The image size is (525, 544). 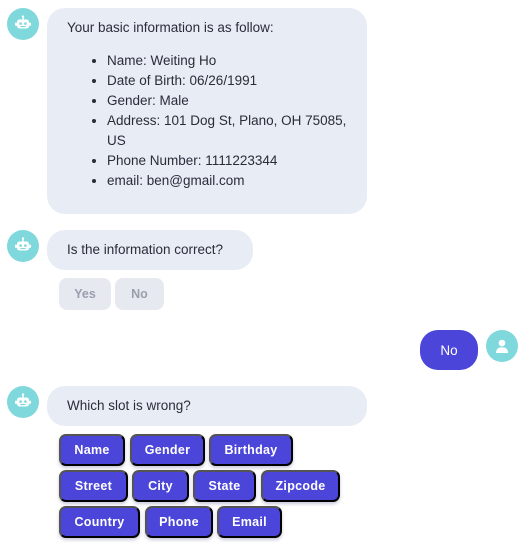 What do you see at coordinates (207, 406) in the screenshot?
I see `bot-message-which-slot: Which slot is wrong?` at bounding box center [207, 406].